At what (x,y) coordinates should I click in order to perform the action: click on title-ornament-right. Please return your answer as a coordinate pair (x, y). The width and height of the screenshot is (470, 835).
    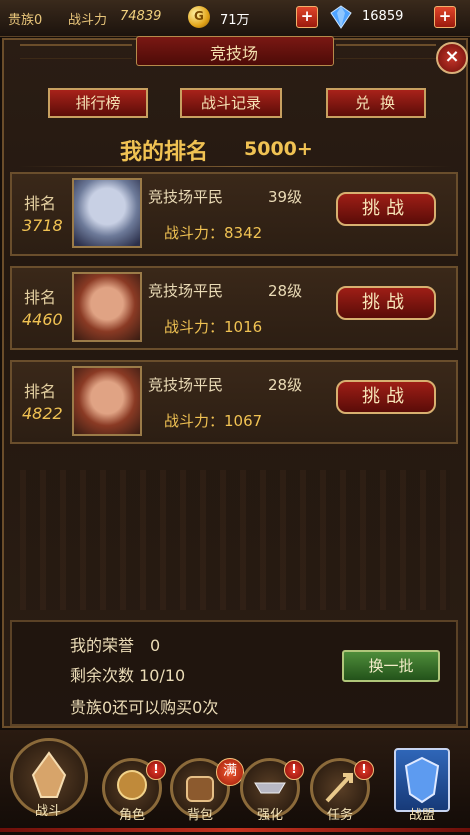
    Looking at the image, I should click on (386, 51).